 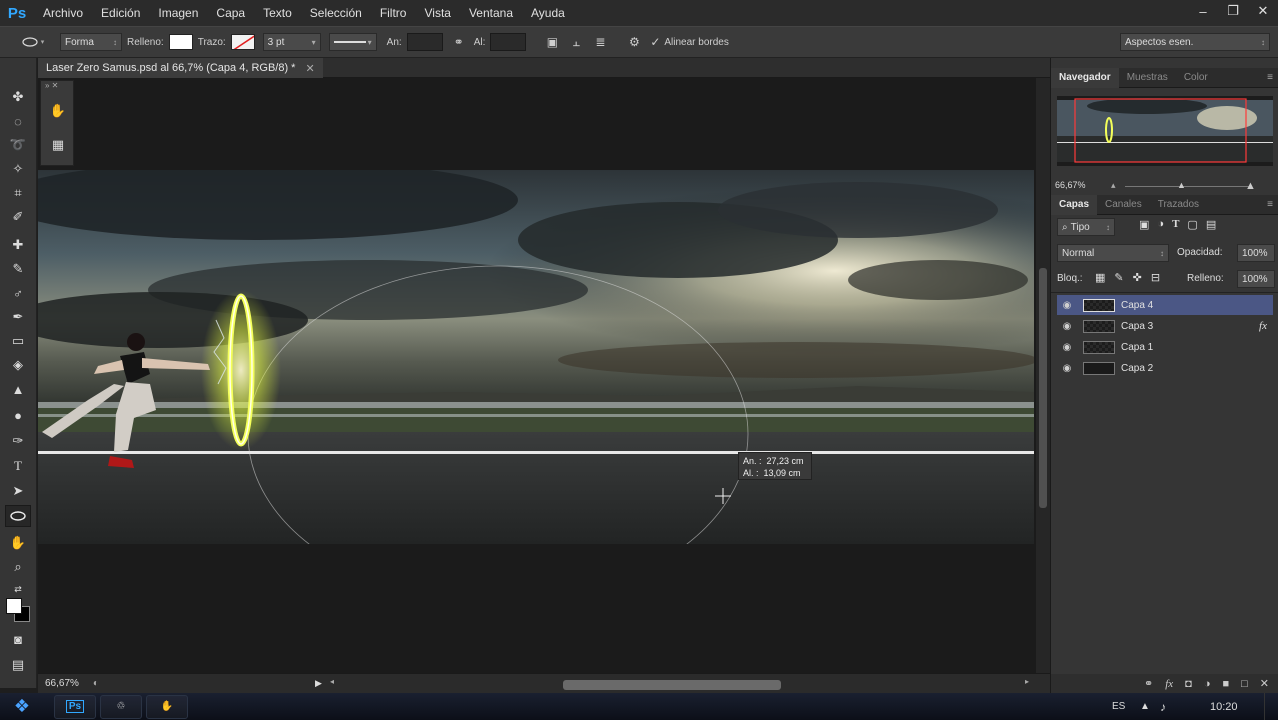 What do you see at coordinates (1070, 185) in the screenshot?
I see `navigator-zoom-value: 66,67%` at bounding box center [1070, 185].